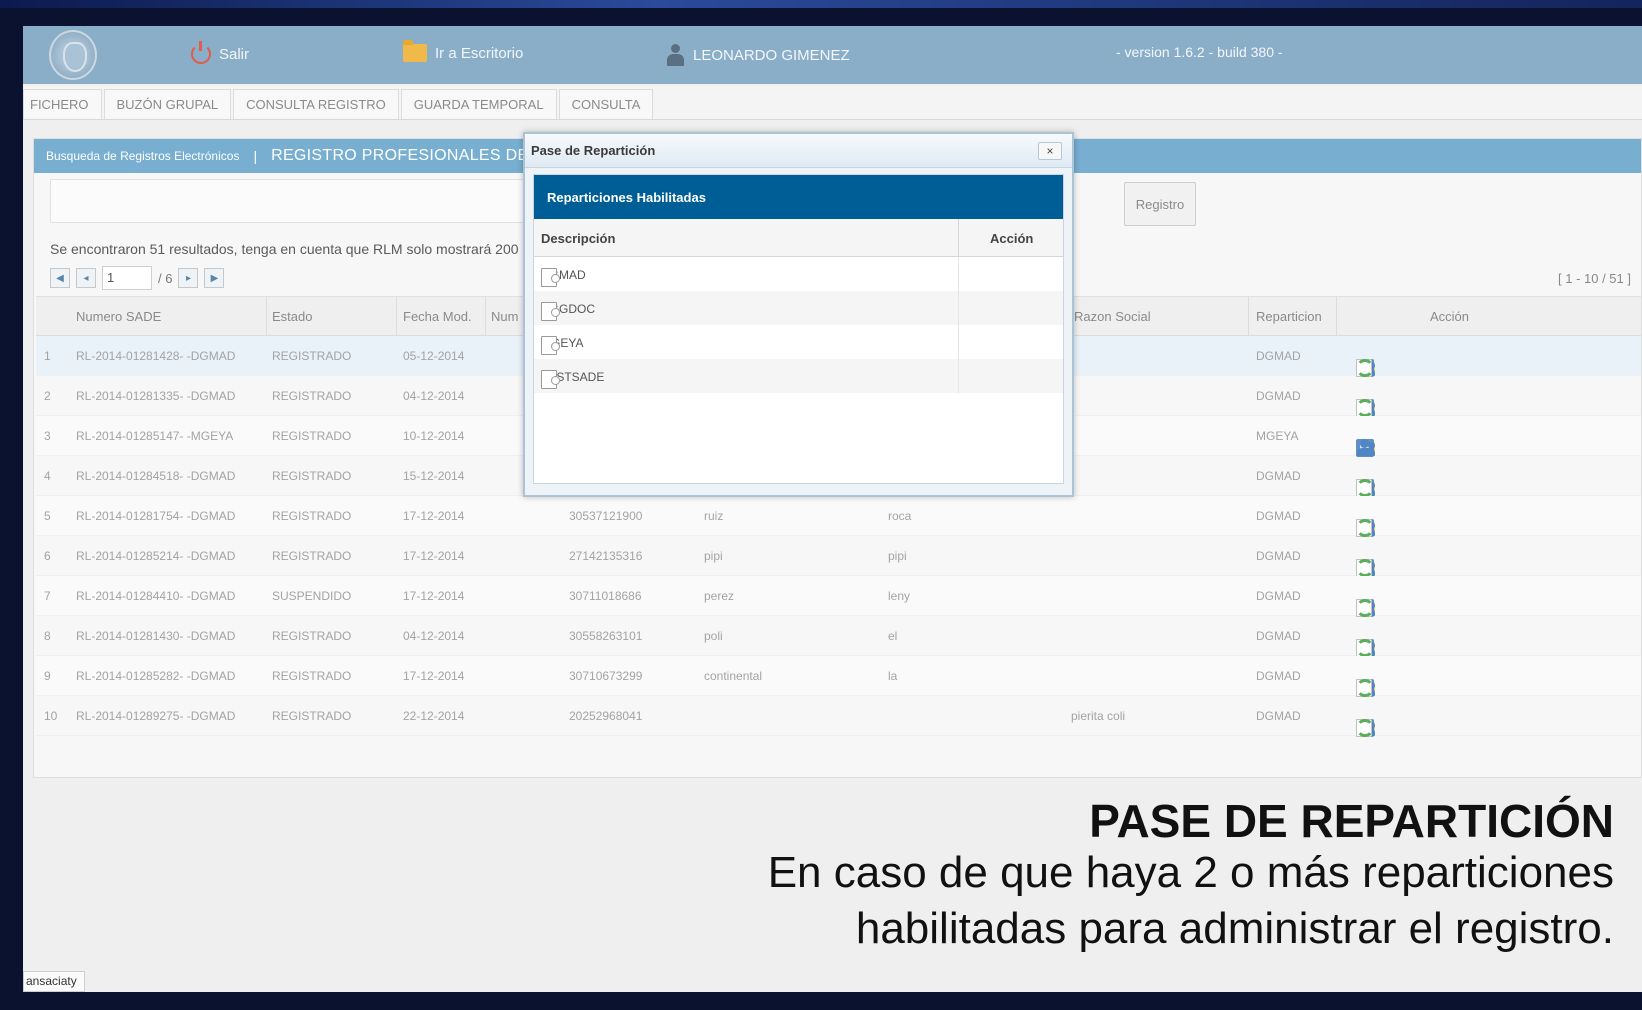  What do you see at coordinates (73, 55) in the screenshot?
I see `city-seal-logo` at bounding box center [73, 55].